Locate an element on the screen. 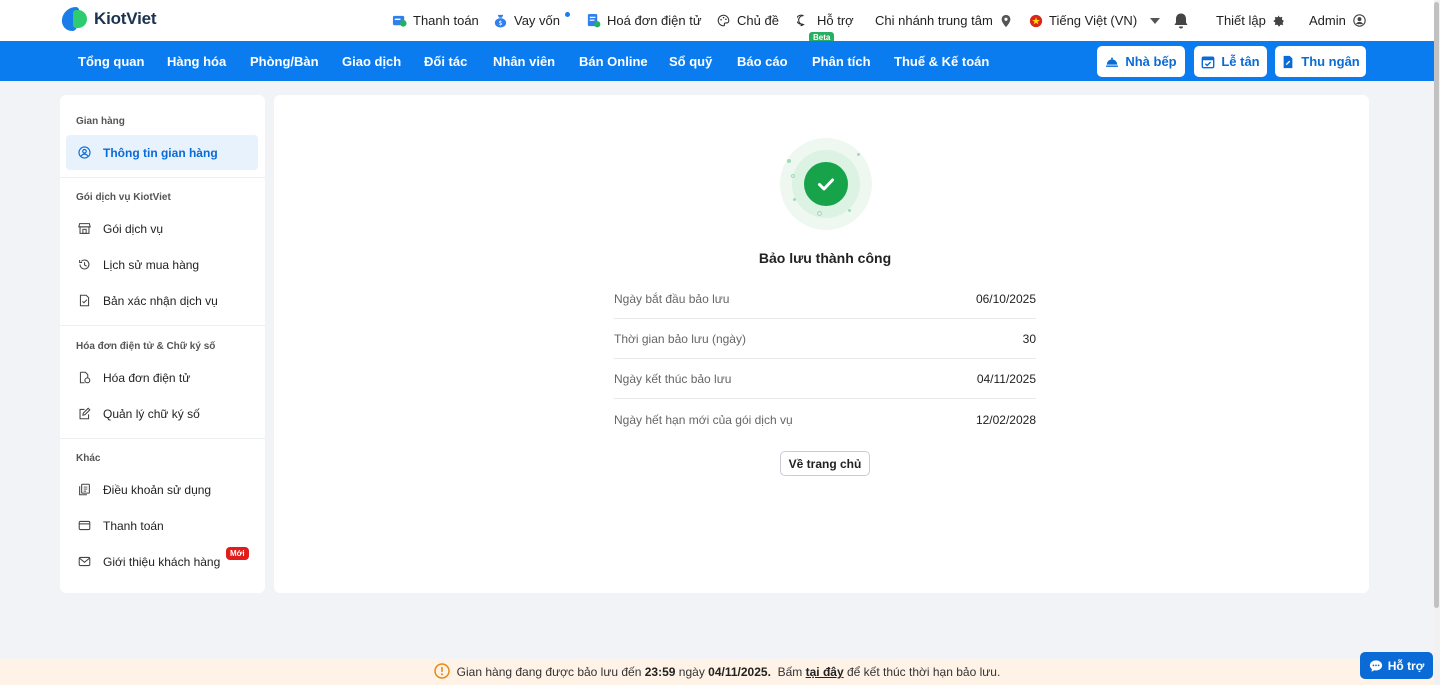  map-pin-icon is located at coordinates (1006, 20).